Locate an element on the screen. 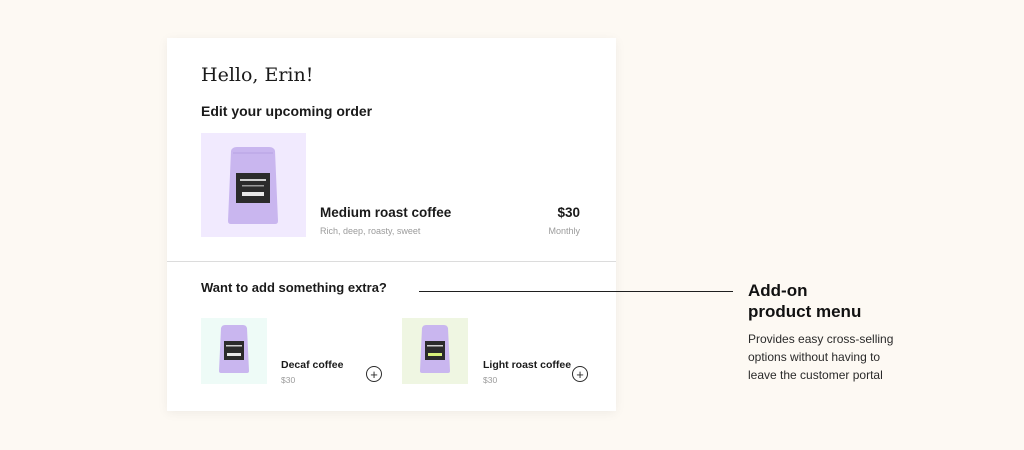  addon-item-name: Light roast coffee is located at coordinates (527, 365).